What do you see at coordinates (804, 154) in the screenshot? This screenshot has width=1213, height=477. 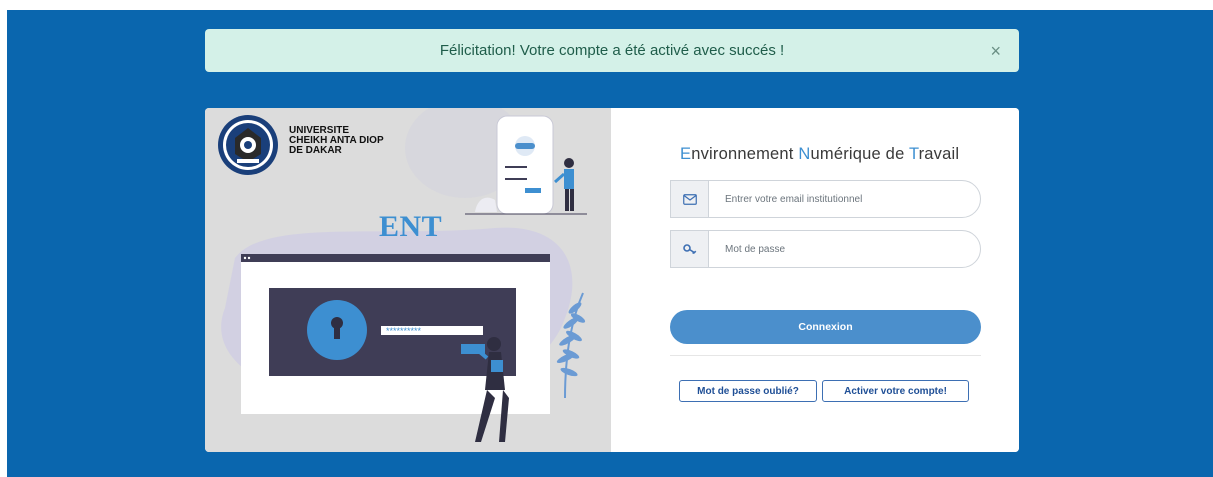 I see `title-initial-n: N` at bounding box center [804, 154].